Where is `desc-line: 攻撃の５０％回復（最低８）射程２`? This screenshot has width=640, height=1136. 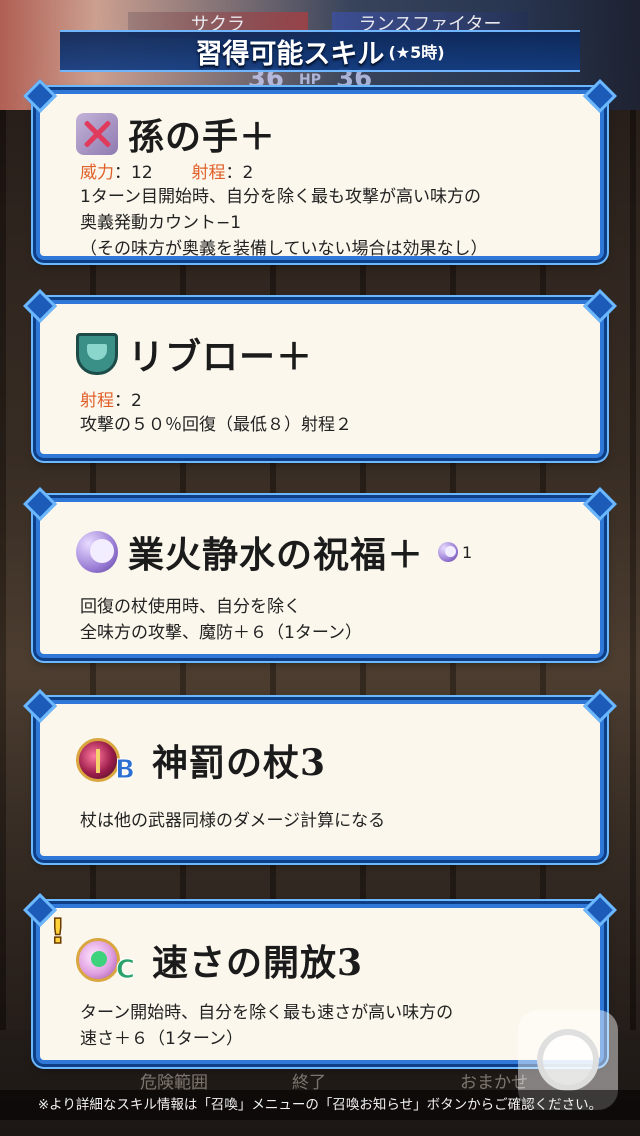 desc-line: 攻撃の５０％回復（最低８）射程２ is located at coordinates (216, 425).